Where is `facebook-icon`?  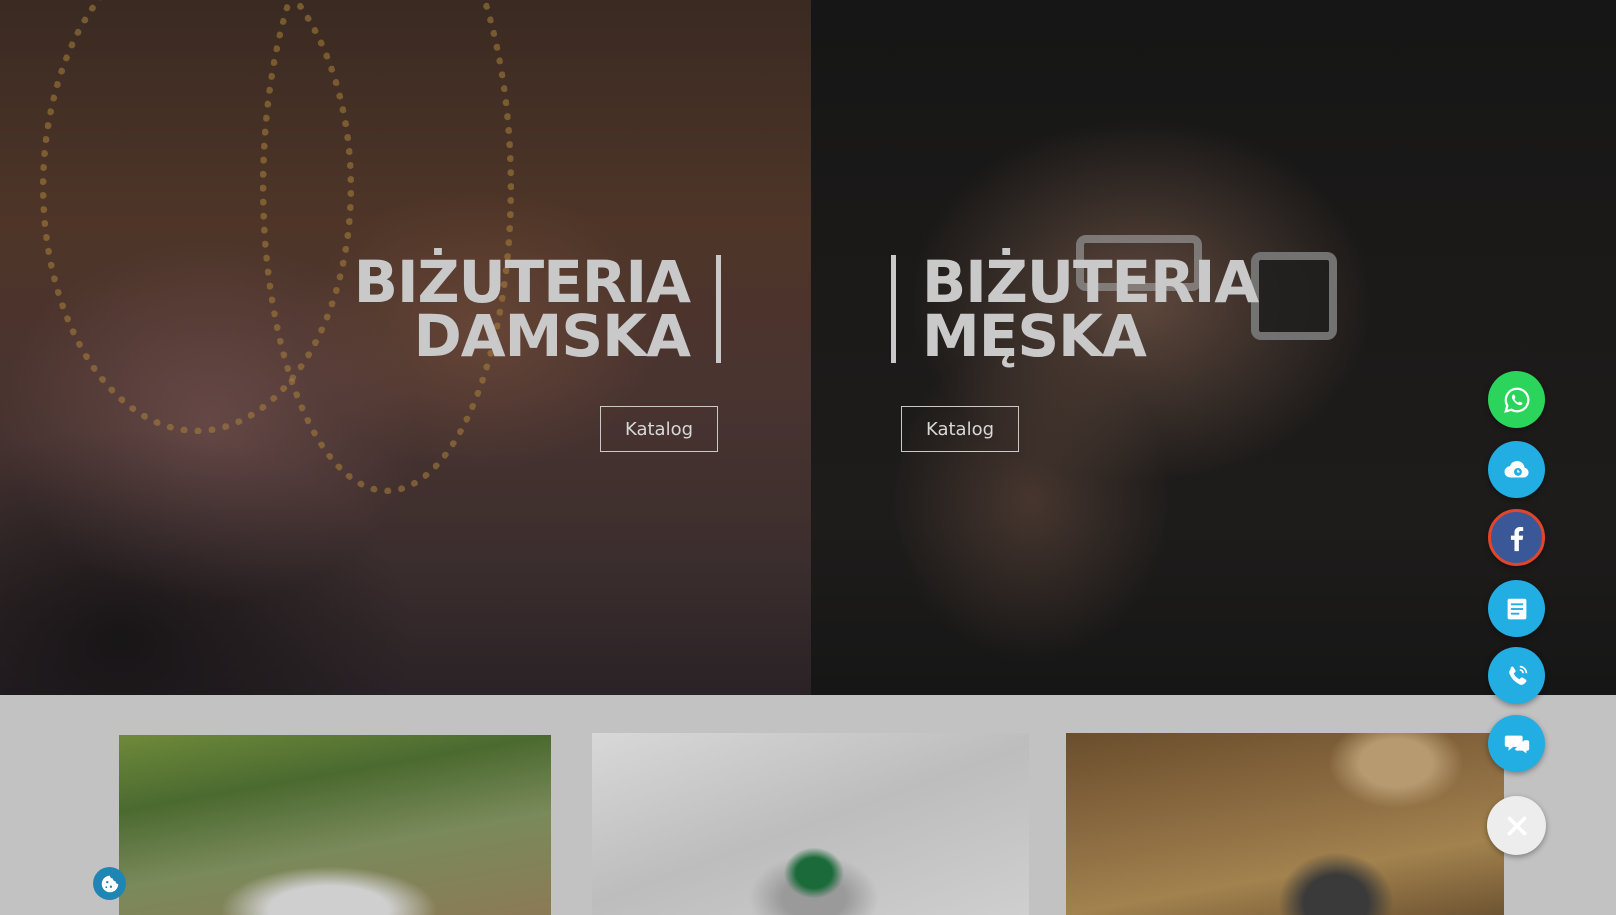
facebook-icon is located at coordinates (1516, 538).